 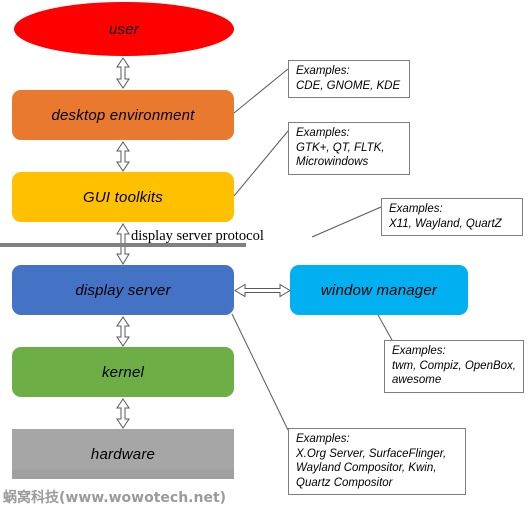 What do you see at coordinates (454, 366) in the screenshot?
I see `callout-window-manager-examples: Examples: twm, Compiz, OpenBox, awesome` at bounding box center [454, 366].